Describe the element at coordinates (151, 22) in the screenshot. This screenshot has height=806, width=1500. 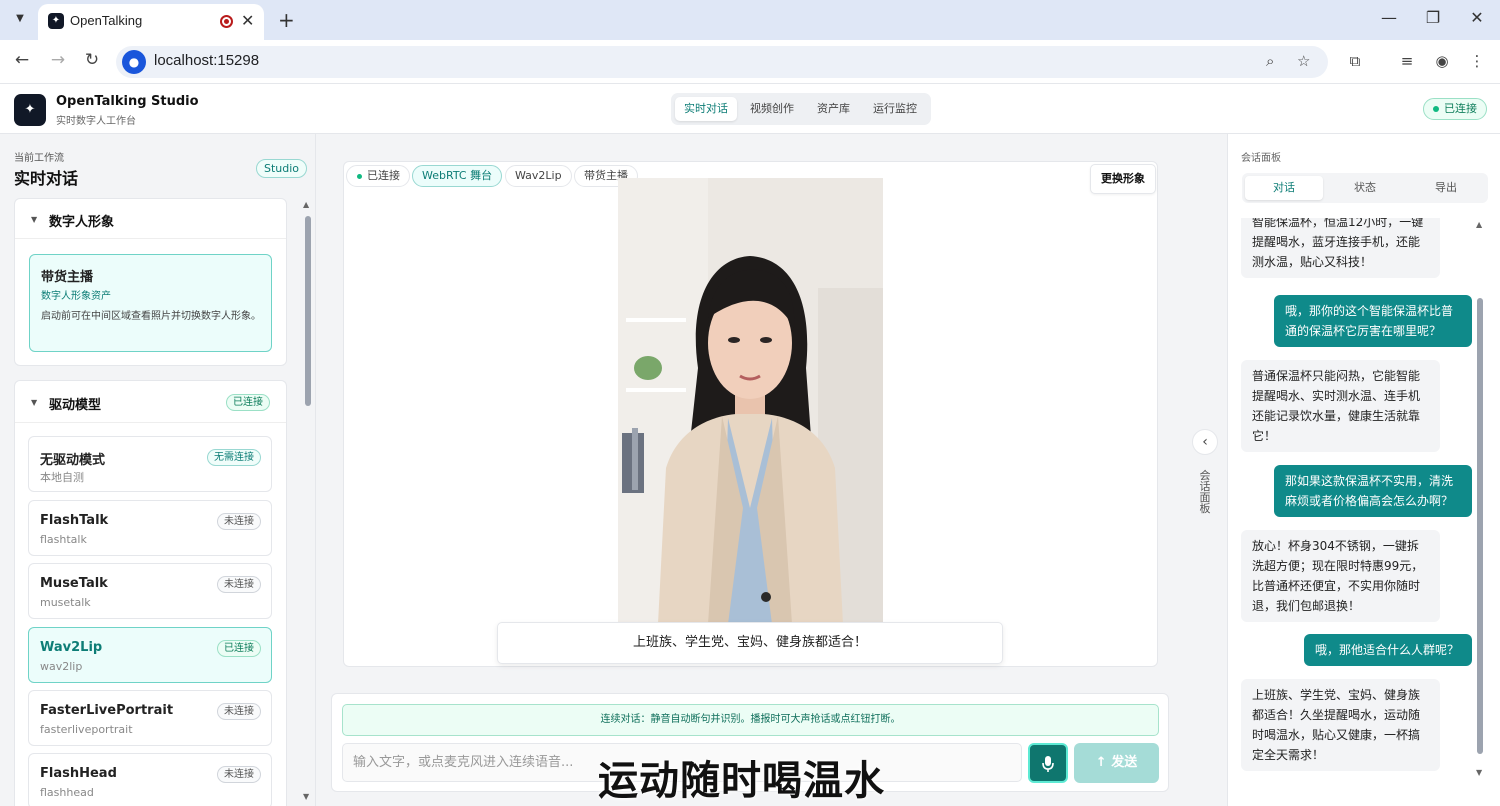
I see `browser-tab: ✦ OpenTalking ✕` at that location.